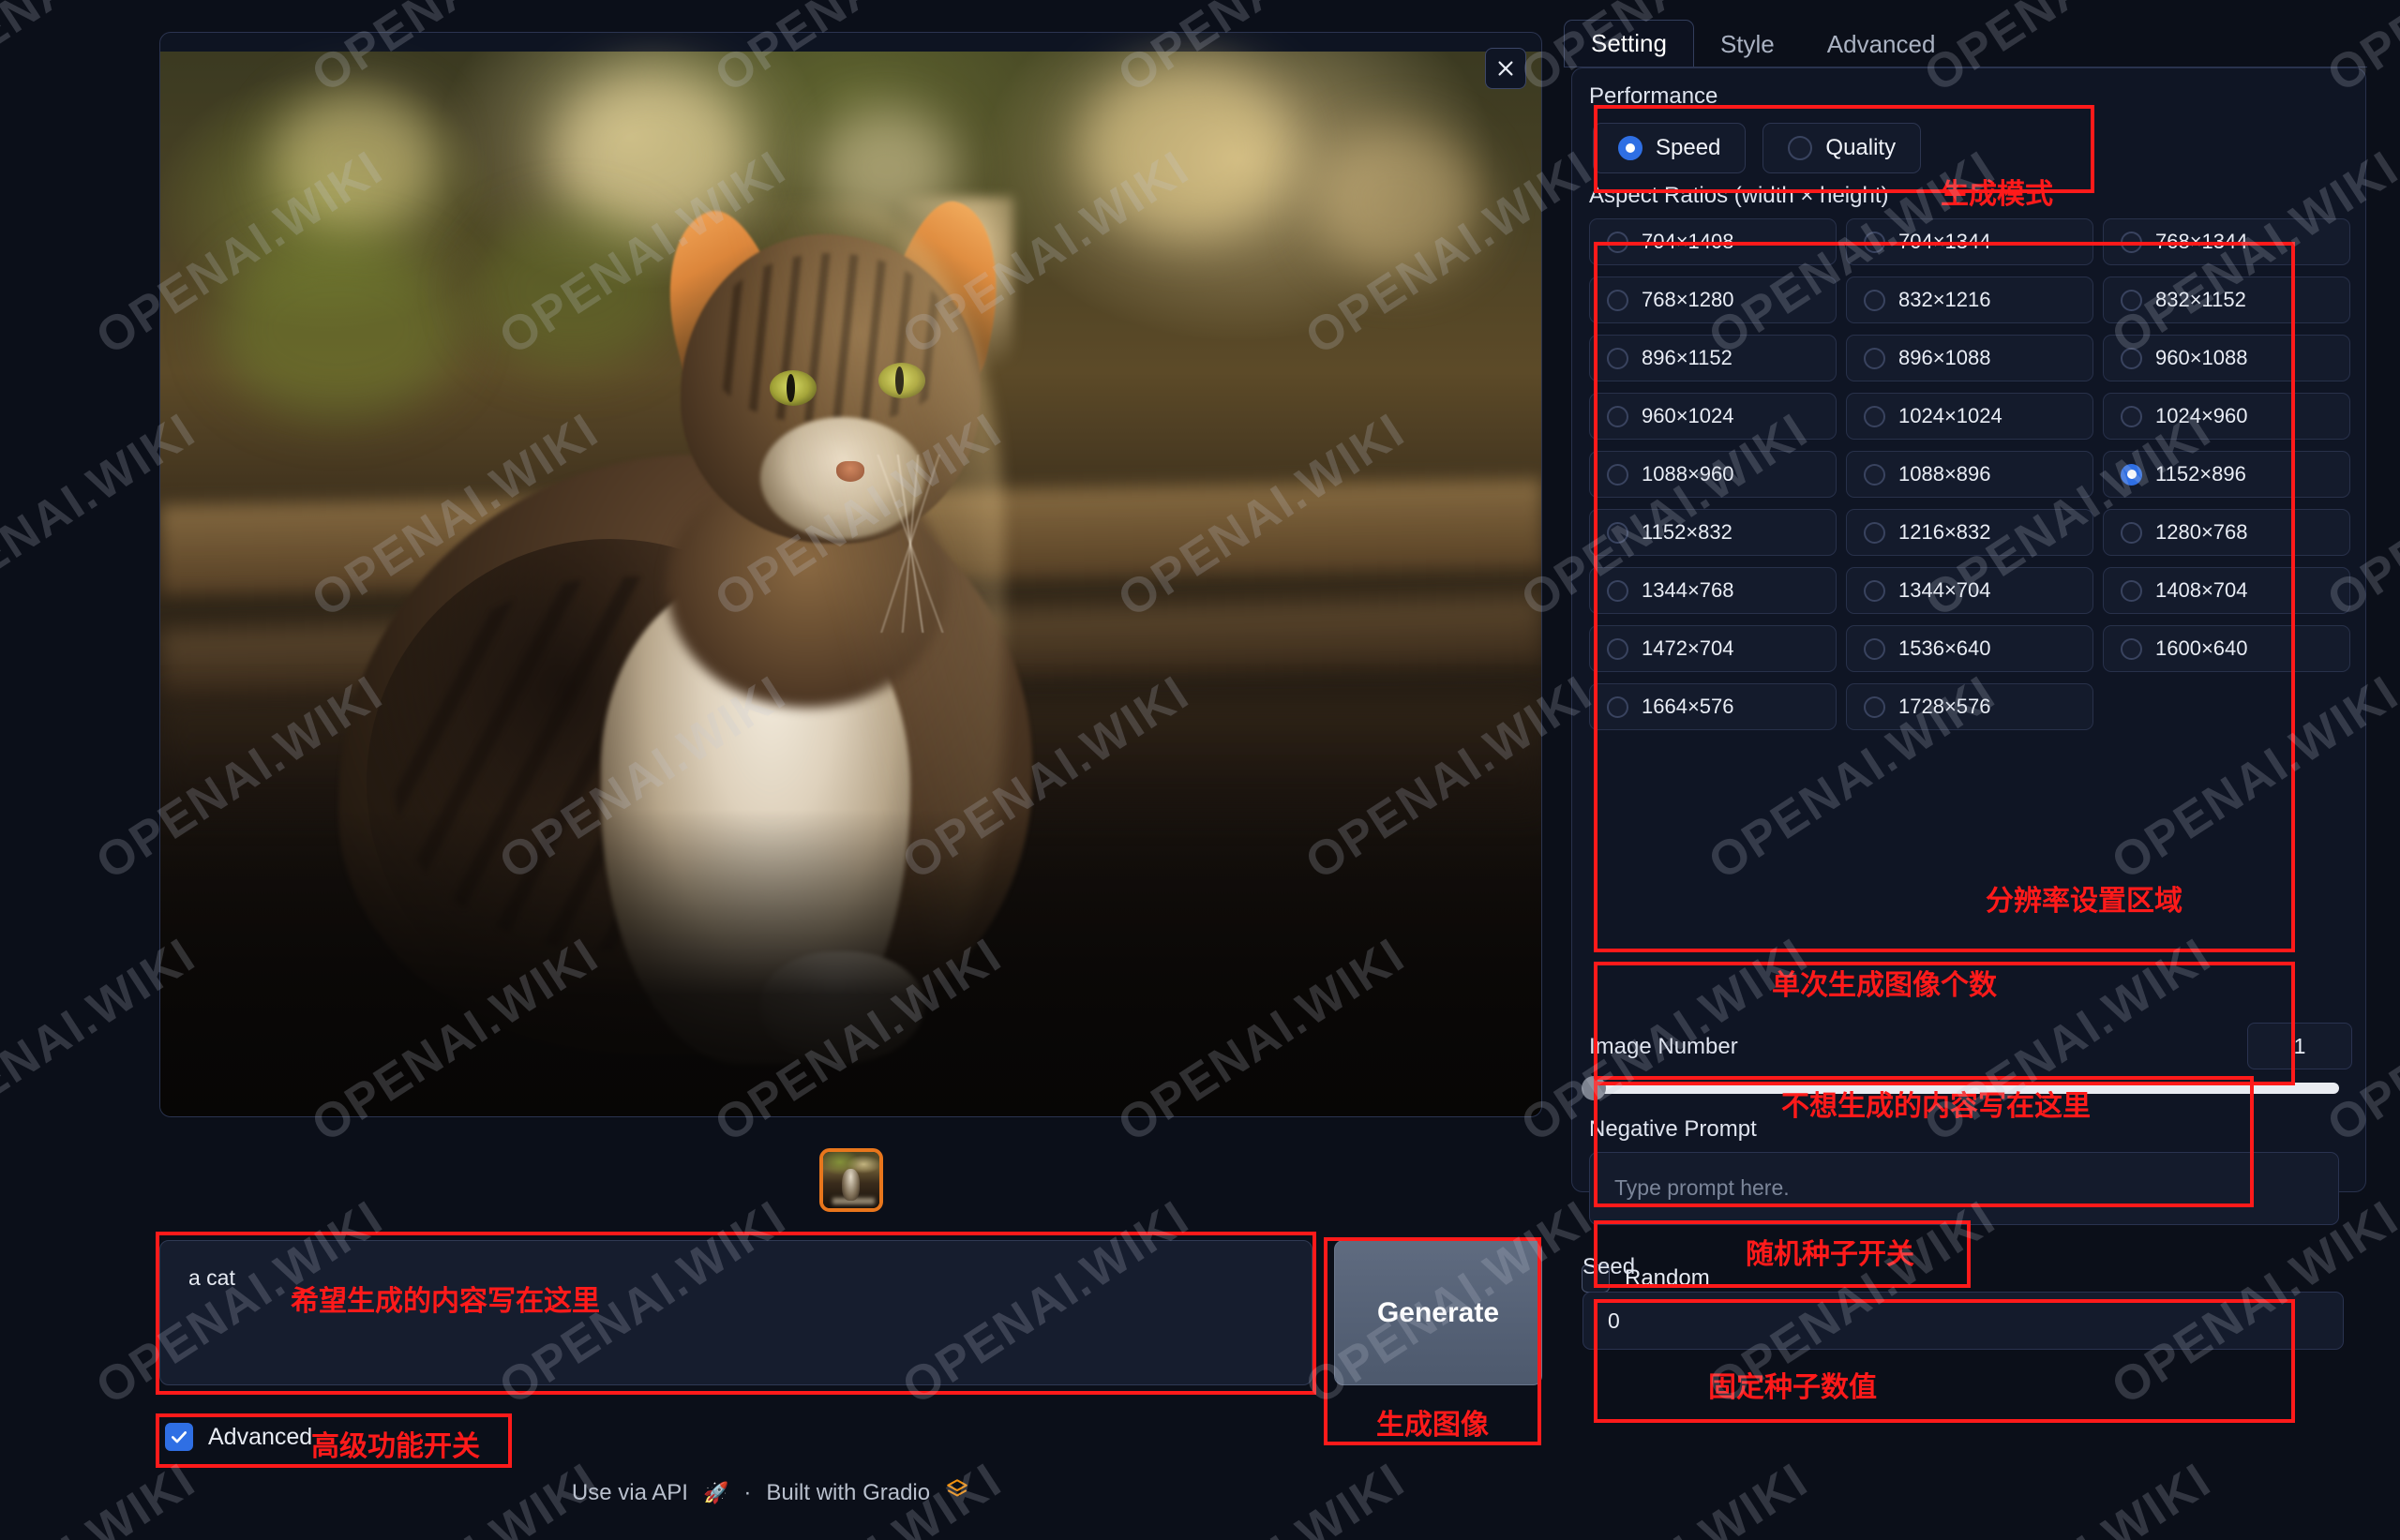 Image resolution: width=2400 pixels, height=1540 pixels. Describe the element at coordinates (735, 1312) in the screenshot. I see `prompt-input: a cat` at that location.